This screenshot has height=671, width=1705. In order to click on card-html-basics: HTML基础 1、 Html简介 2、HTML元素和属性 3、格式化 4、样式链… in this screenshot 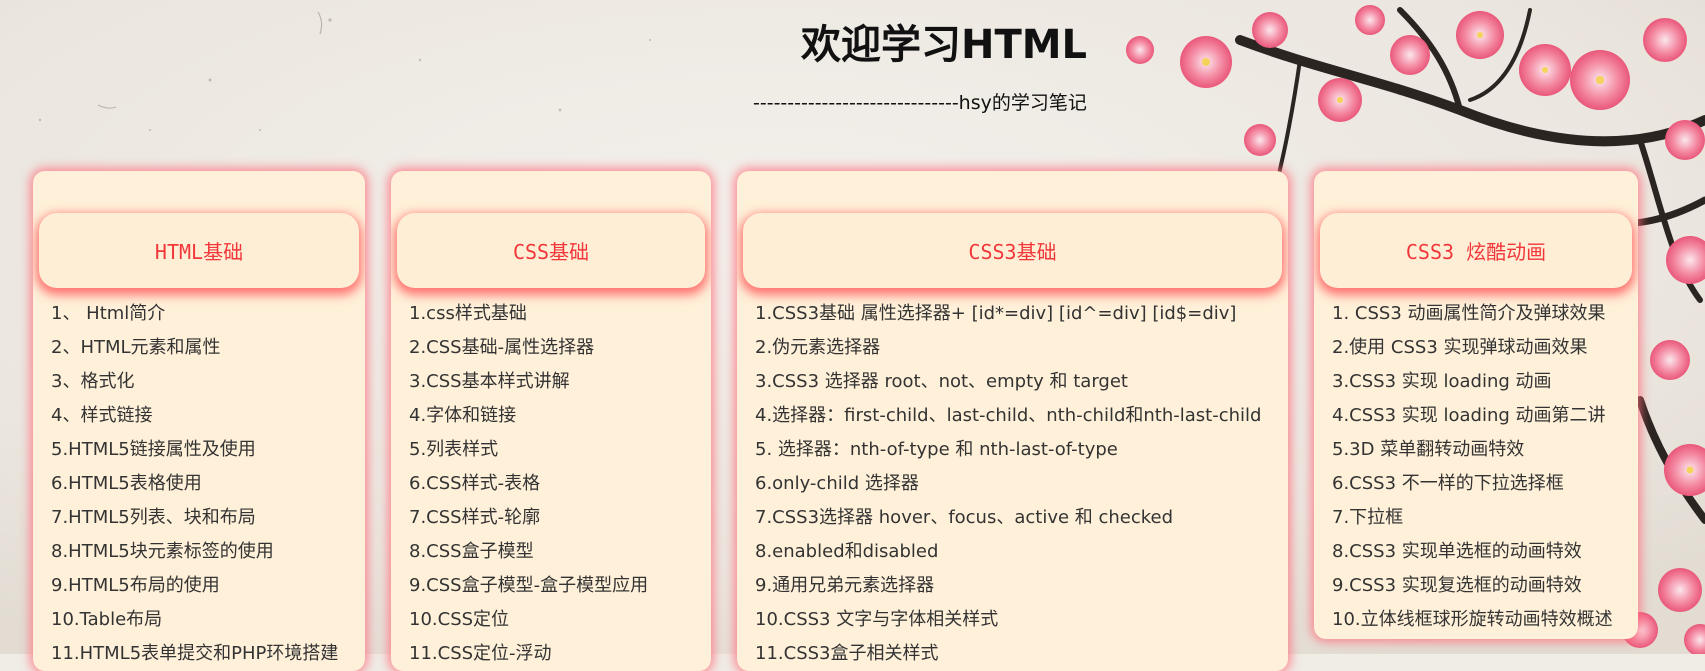, I will do `click(199, 421)`.